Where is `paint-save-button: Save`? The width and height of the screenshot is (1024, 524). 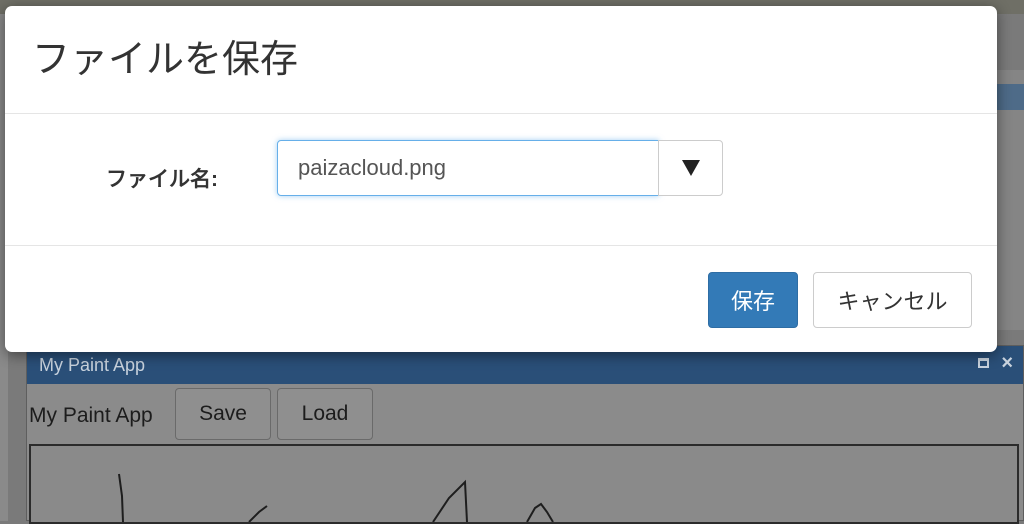 paint-save-button: Save is located at coordinates (223, 414).